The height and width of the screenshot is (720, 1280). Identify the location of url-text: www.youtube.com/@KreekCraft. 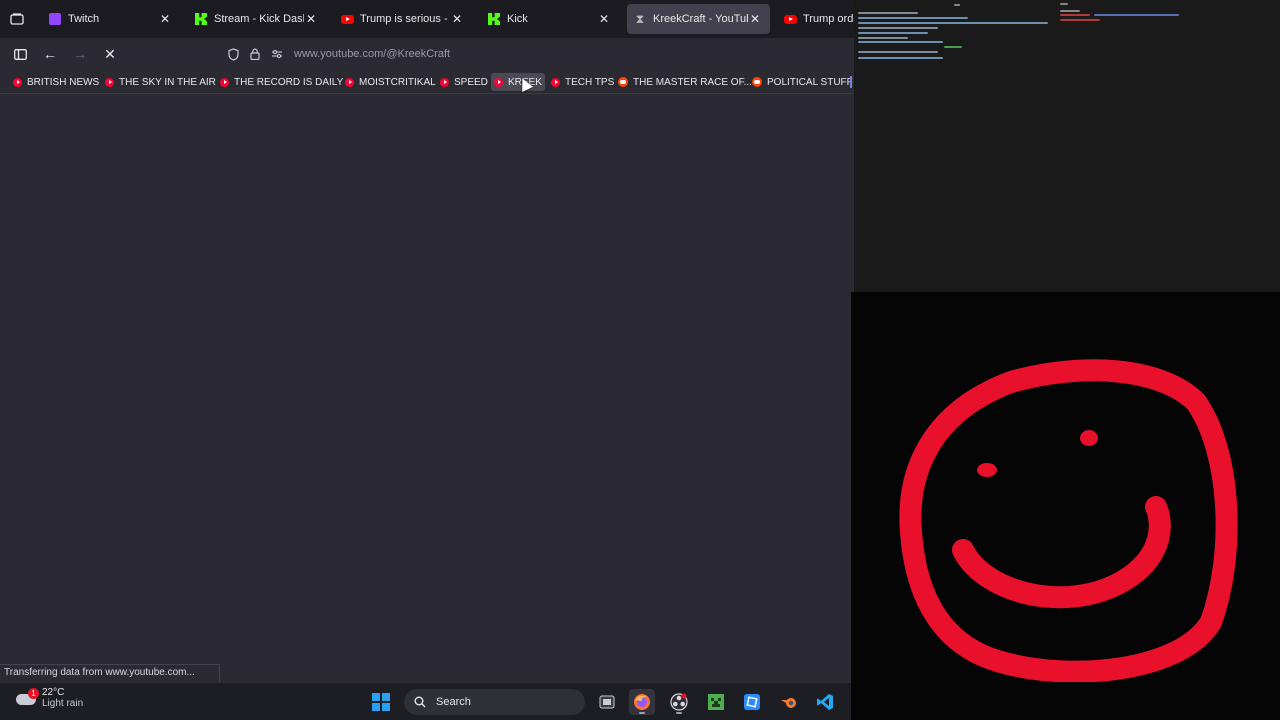
(372, 54).